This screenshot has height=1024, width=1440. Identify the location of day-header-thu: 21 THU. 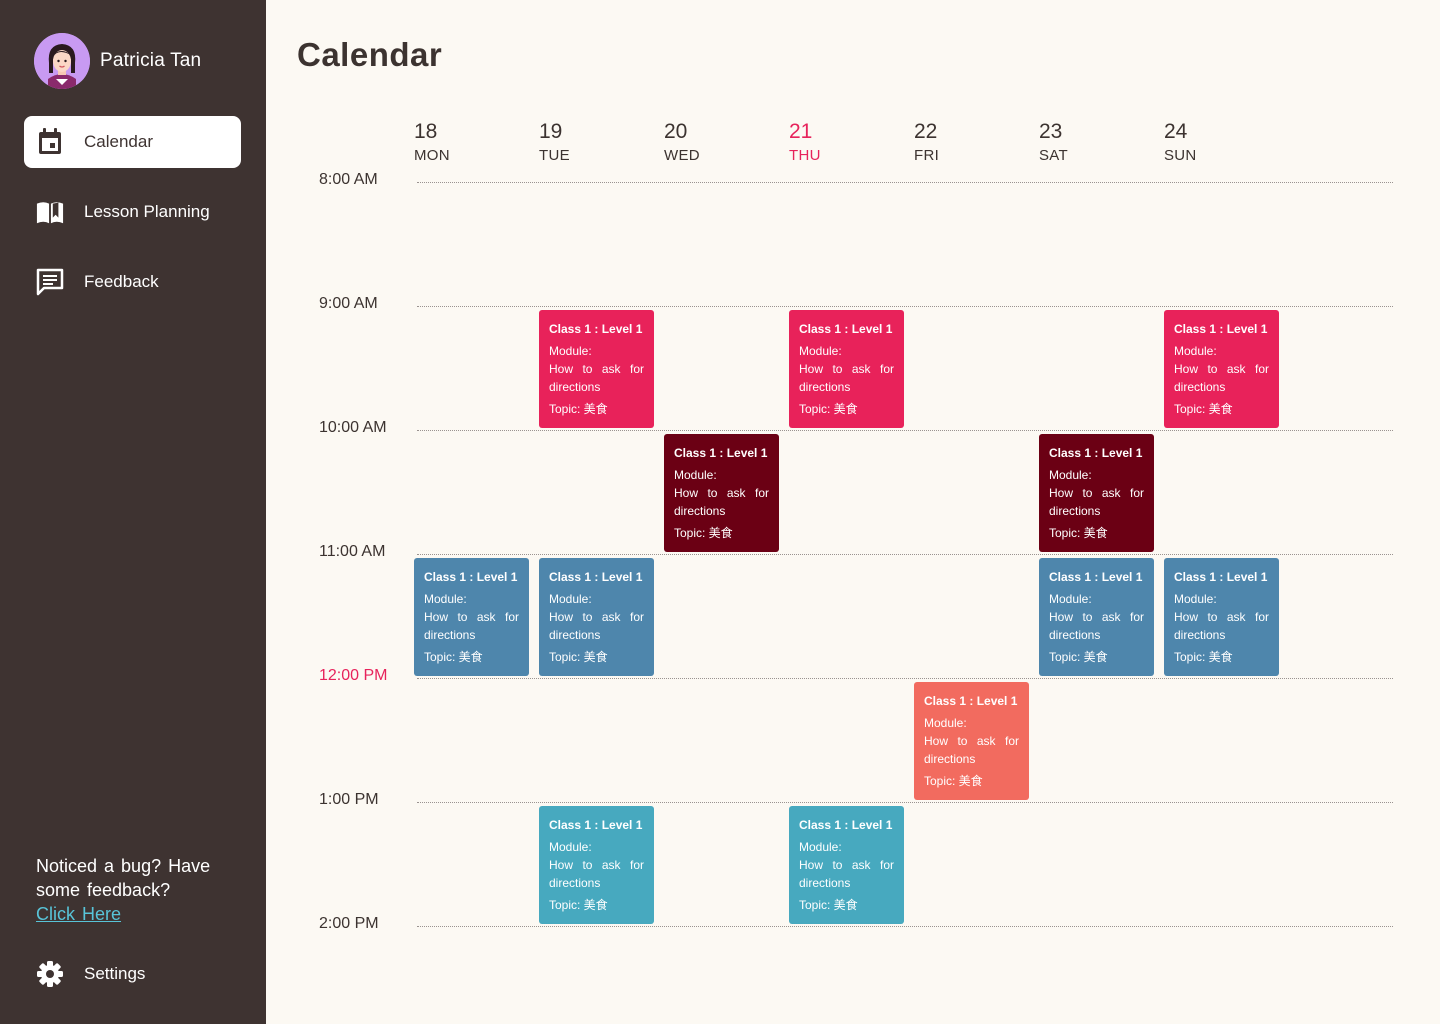
(844, 142).